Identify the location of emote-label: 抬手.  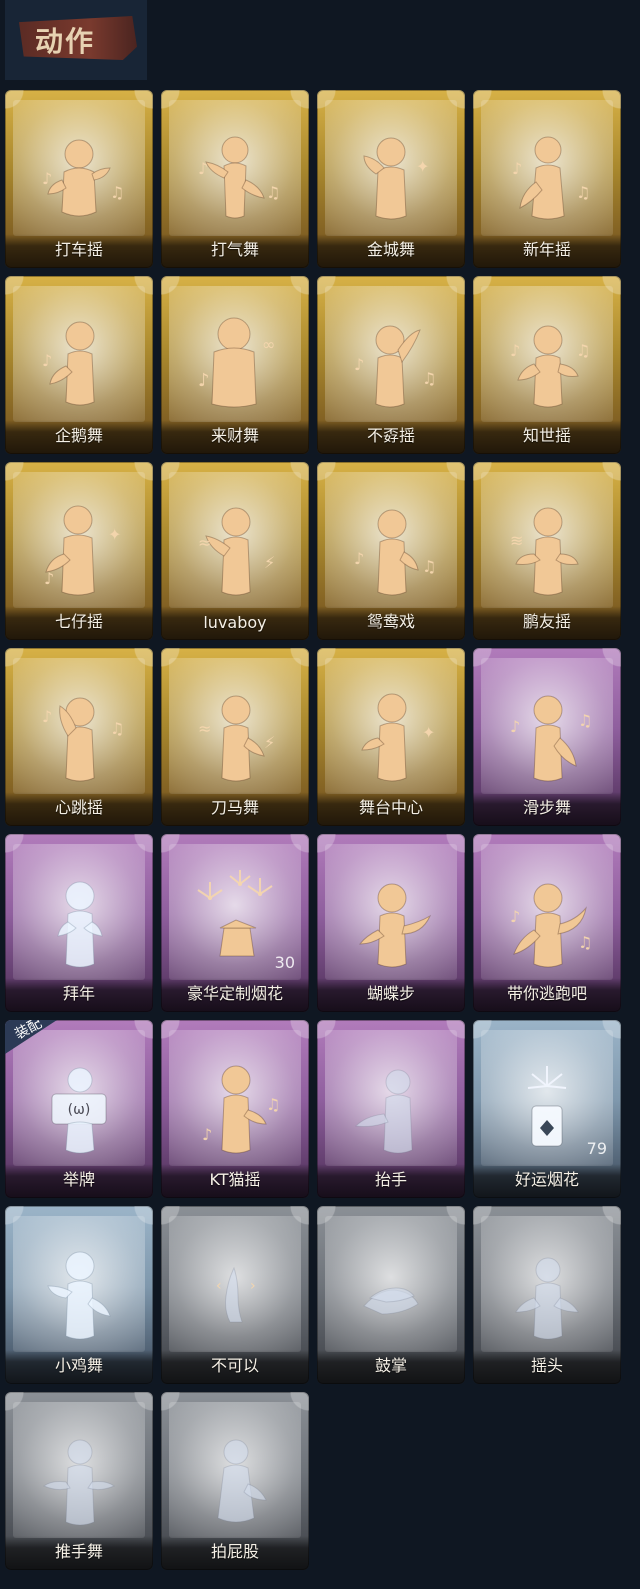
(390, 1179).